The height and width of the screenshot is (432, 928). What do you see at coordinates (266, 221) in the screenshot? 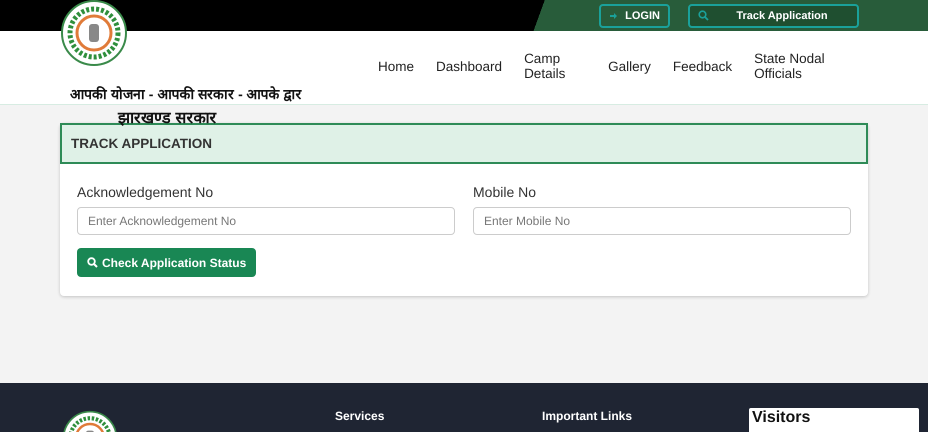
I see `input-field: Enter Acknowledgement No` at bounding box center [266, 221].